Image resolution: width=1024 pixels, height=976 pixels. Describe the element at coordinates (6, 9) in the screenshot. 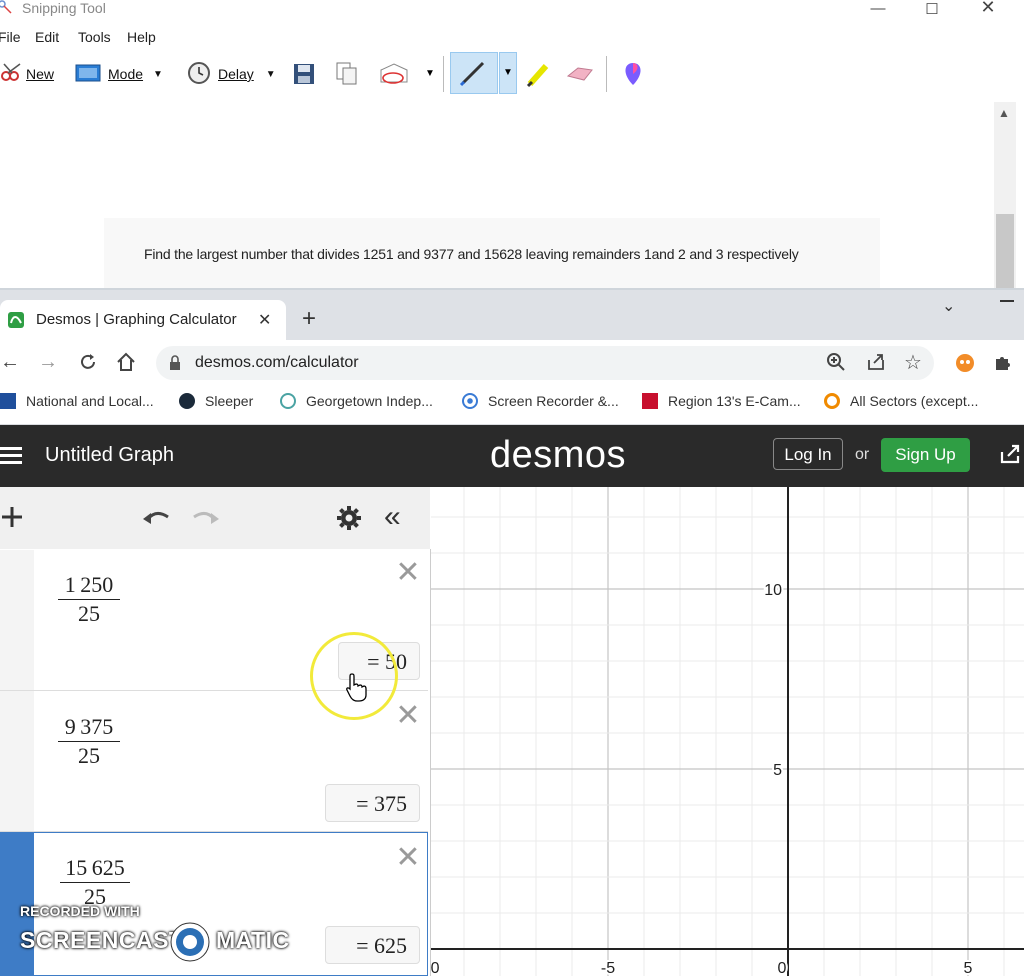

I see `scissors-icon` at that location.